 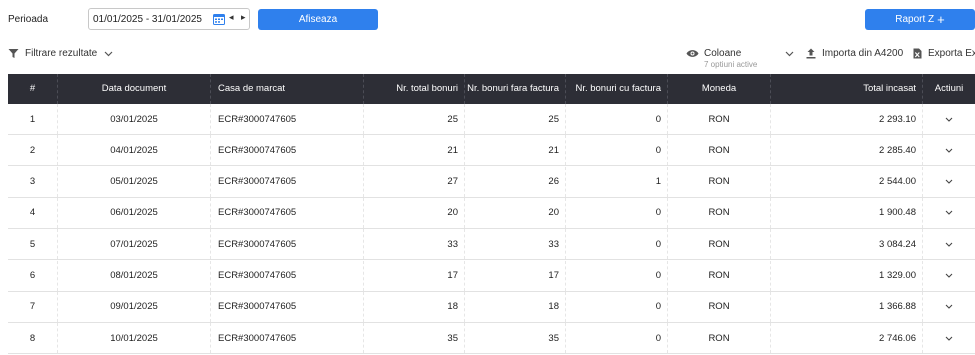 What do you see at coordinates (134, 150) in the screenshot?
I see `cell-document-date: 04/01/2025` at bounding box center [134, 150].